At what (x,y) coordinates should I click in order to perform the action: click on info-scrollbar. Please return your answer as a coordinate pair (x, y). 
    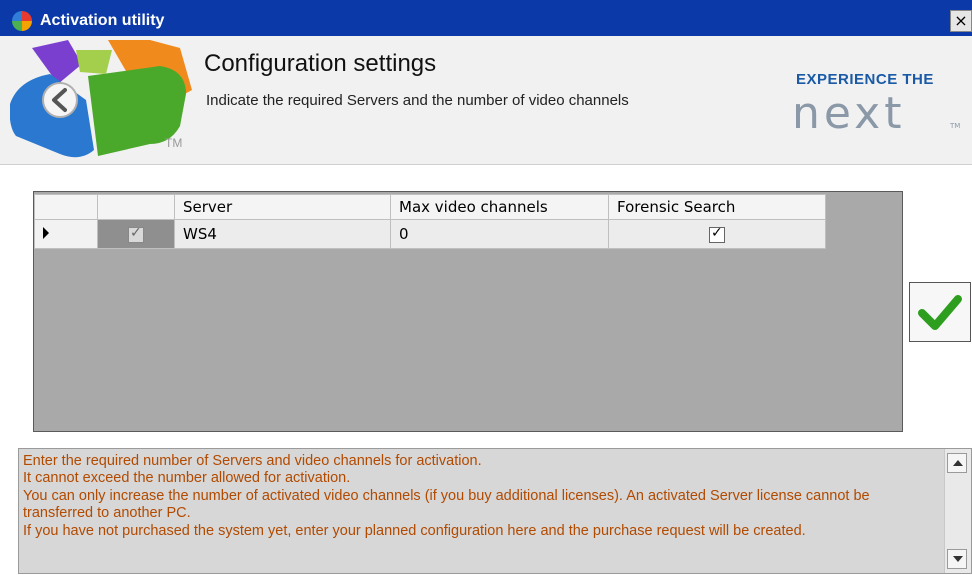
    Looking at the image, I should click on (957, 511).